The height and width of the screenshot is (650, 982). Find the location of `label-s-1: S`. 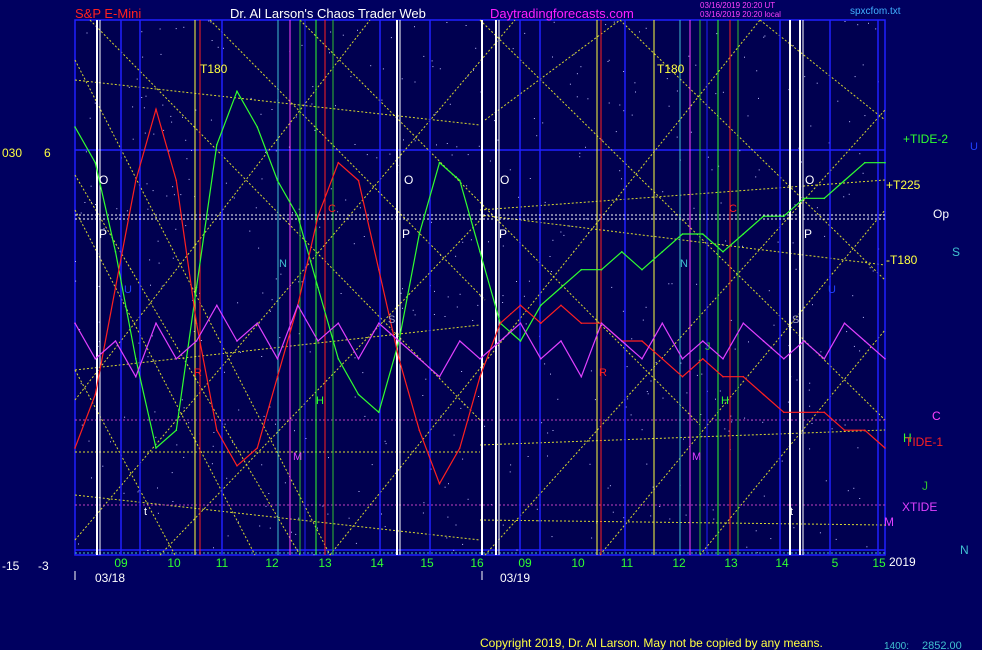

label-s-1: S is located at coordinates (391, 320).